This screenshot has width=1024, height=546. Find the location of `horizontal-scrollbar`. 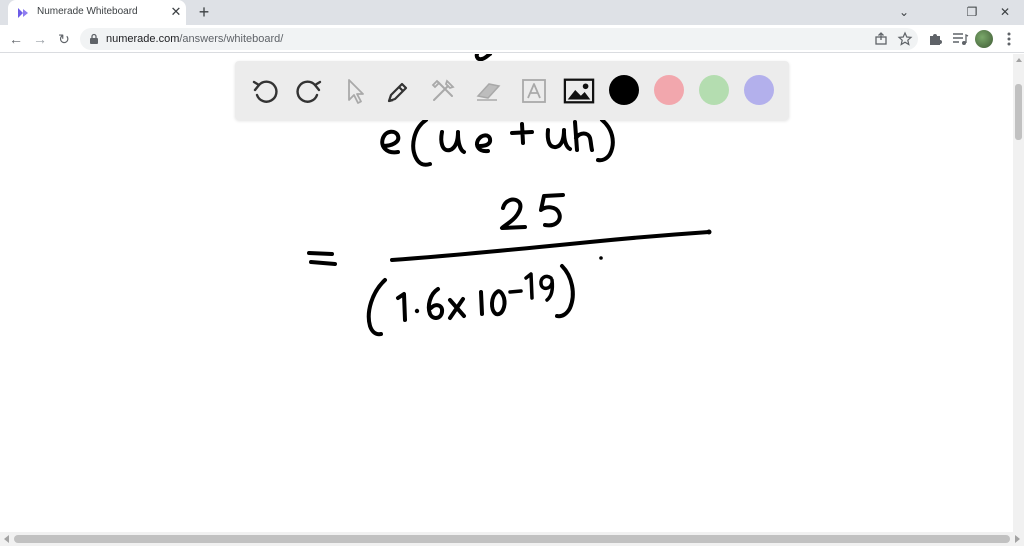

horizontal-scrollbar is located at coordinates (512, 539).